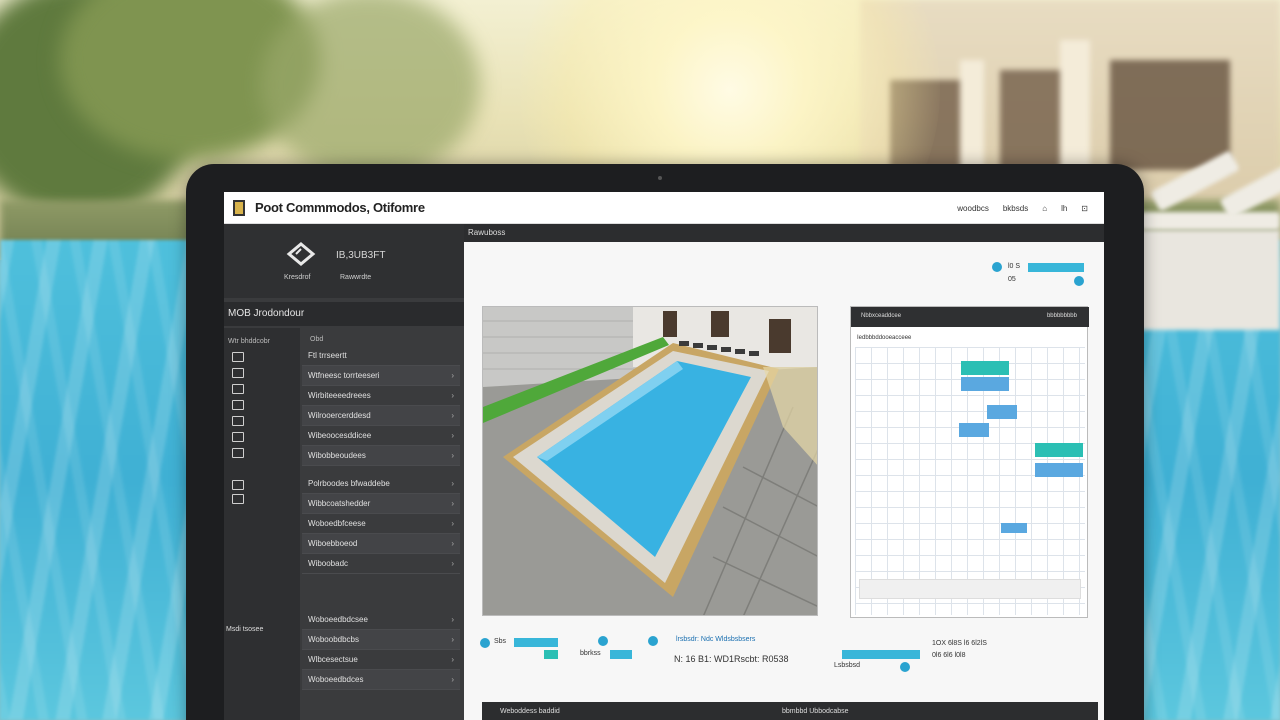 The height and width of the screenshot is (720, 1280). I want to click on window-icon: ⊡, so click(1084, 208).